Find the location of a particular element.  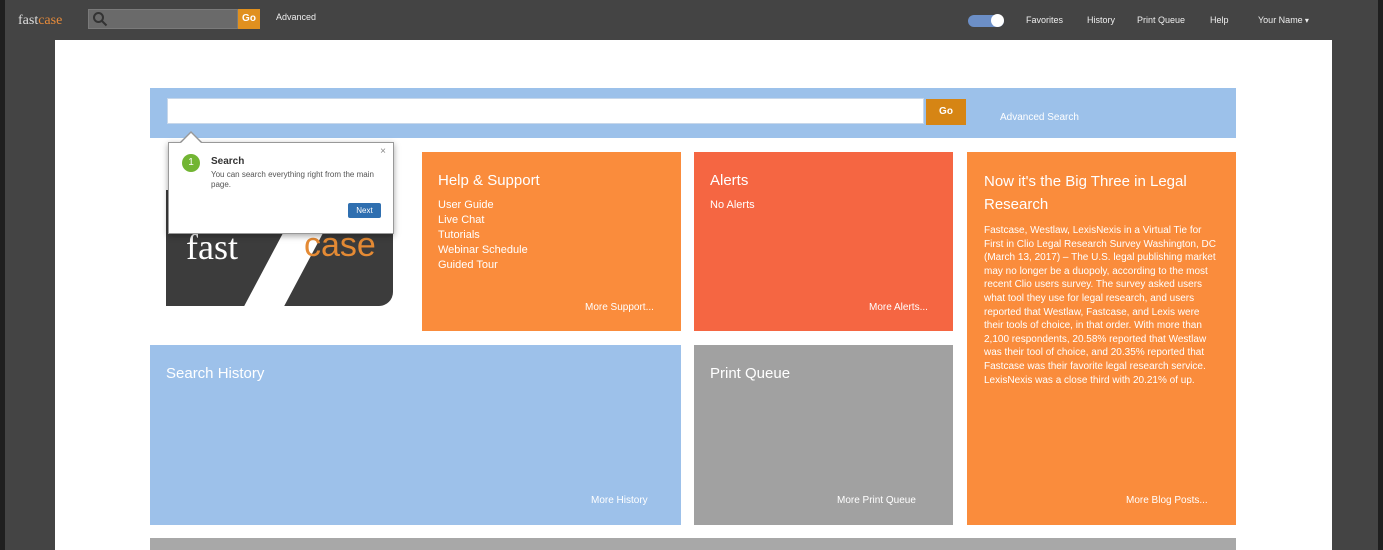

app-logo: fastcase is located at coordinates (40, 21).